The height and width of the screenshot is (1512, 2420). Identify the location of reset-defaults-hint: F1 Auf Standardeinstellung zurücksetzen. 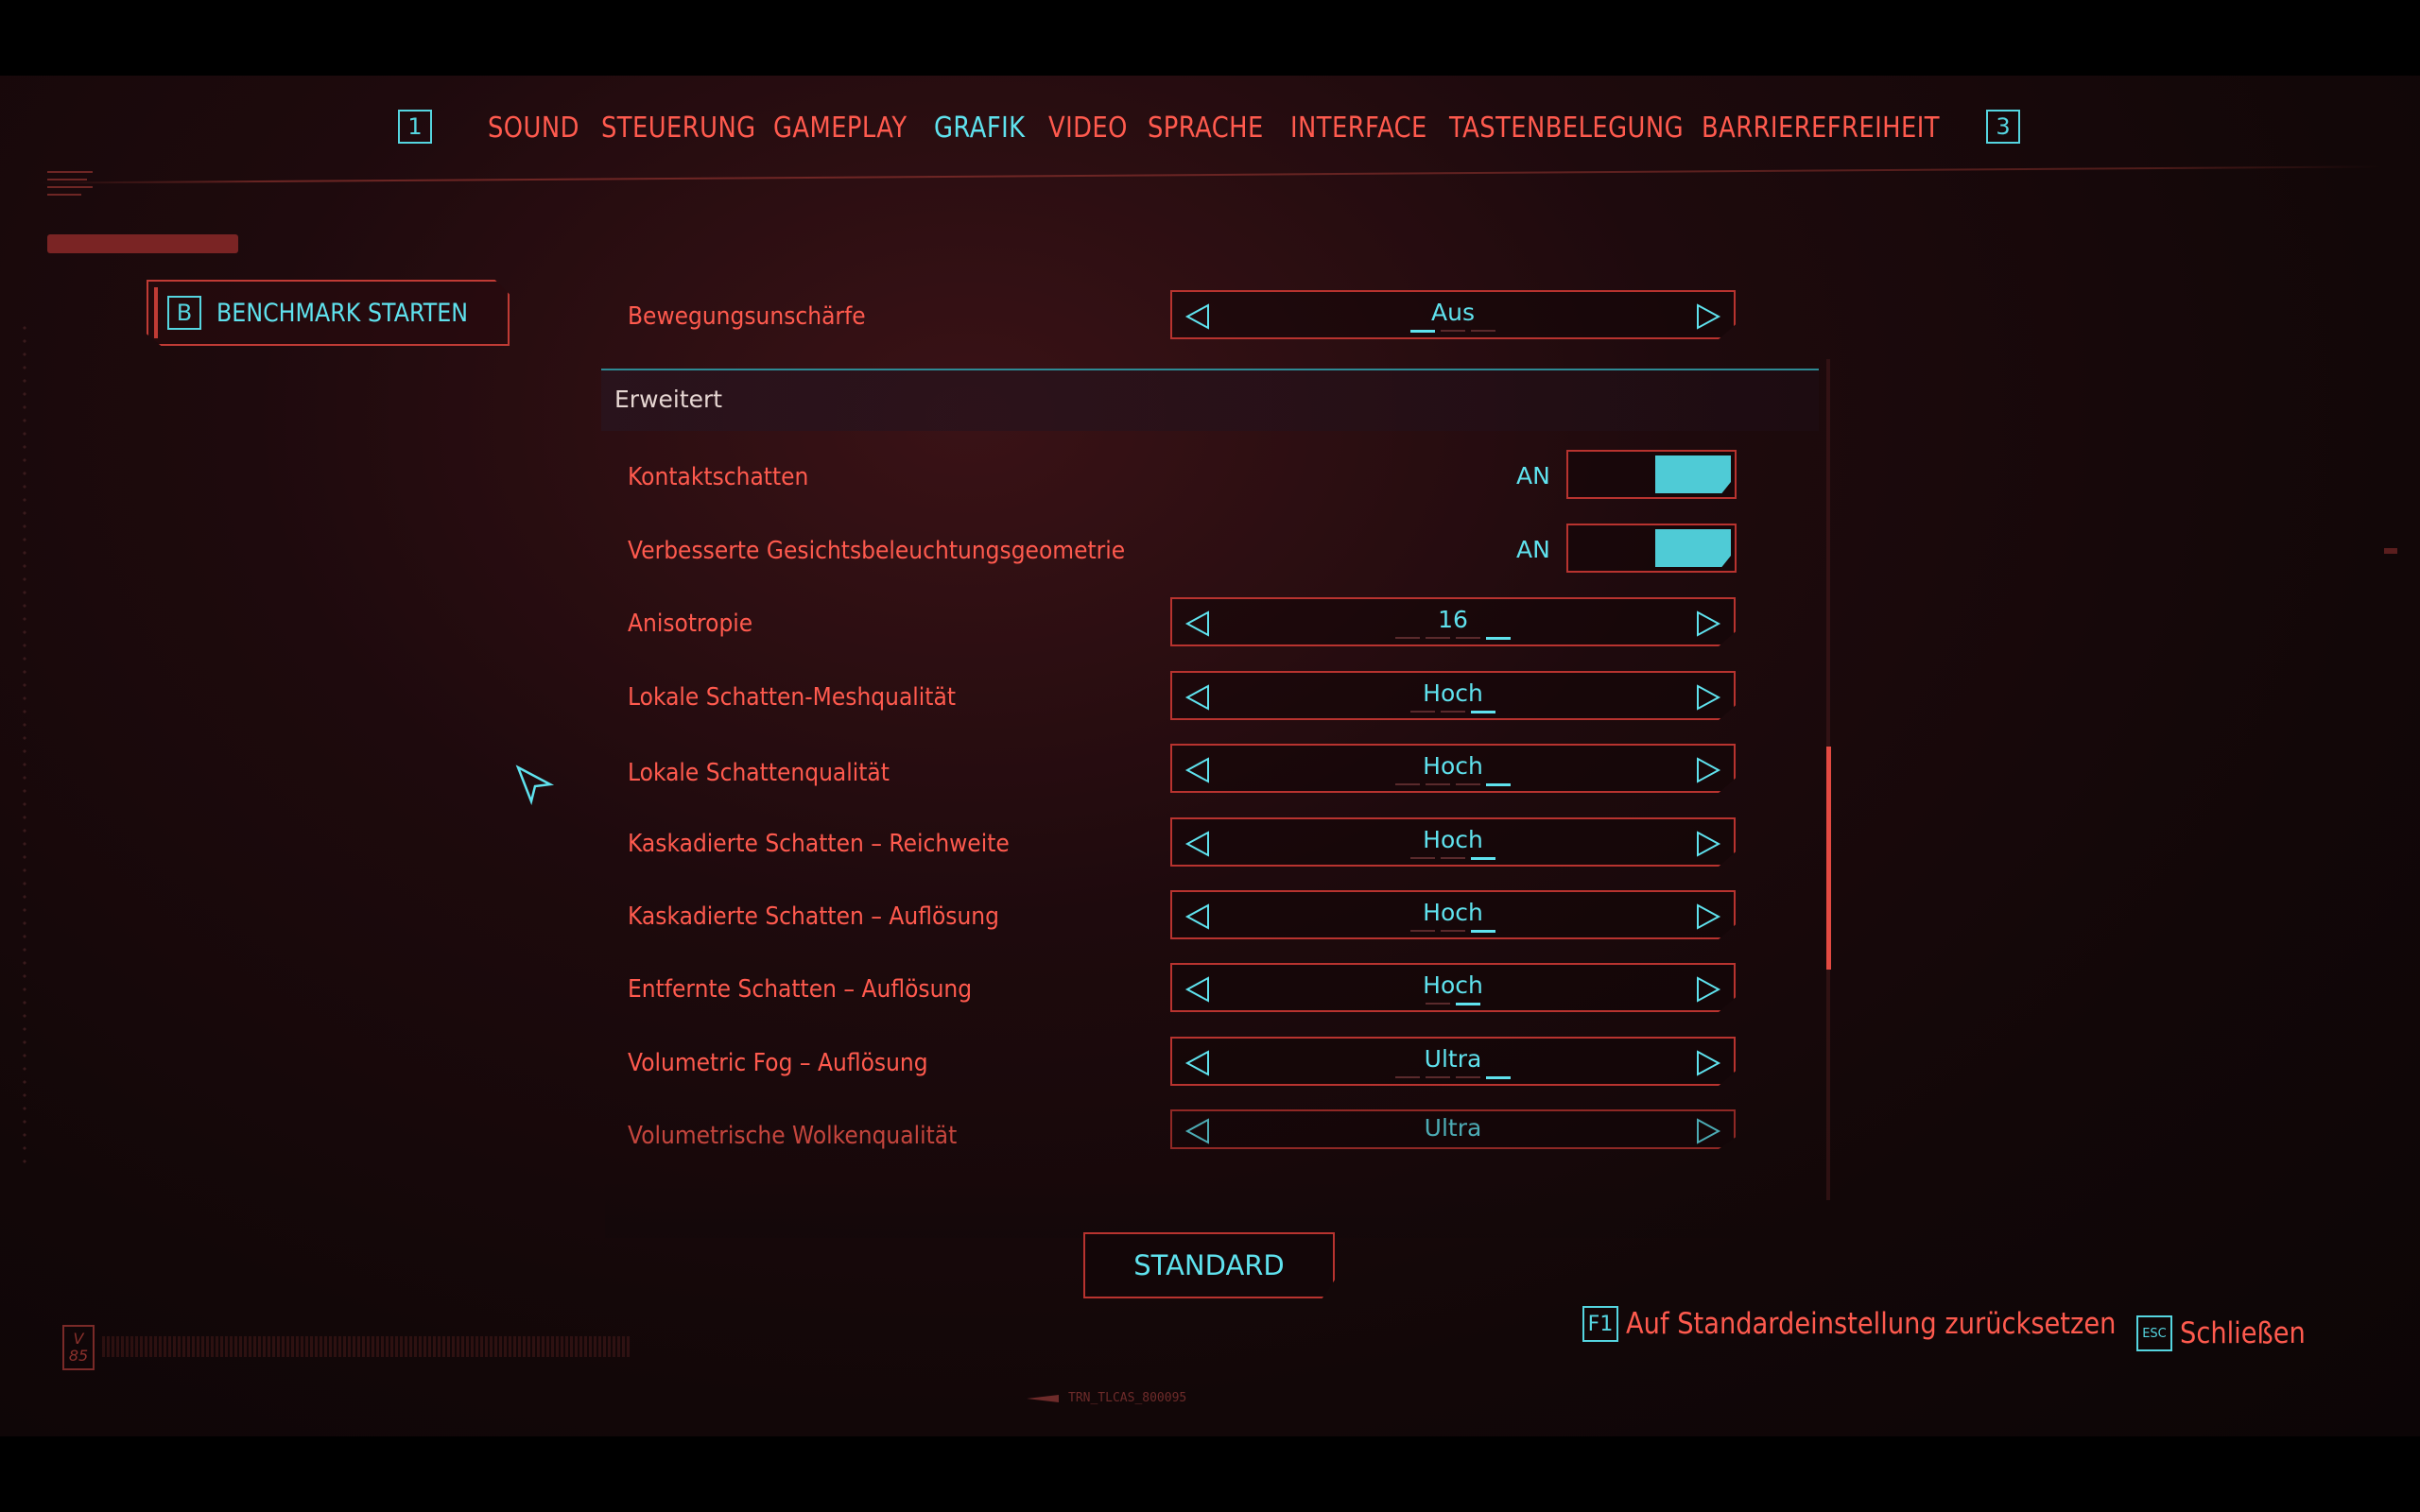
(1882, 1324).